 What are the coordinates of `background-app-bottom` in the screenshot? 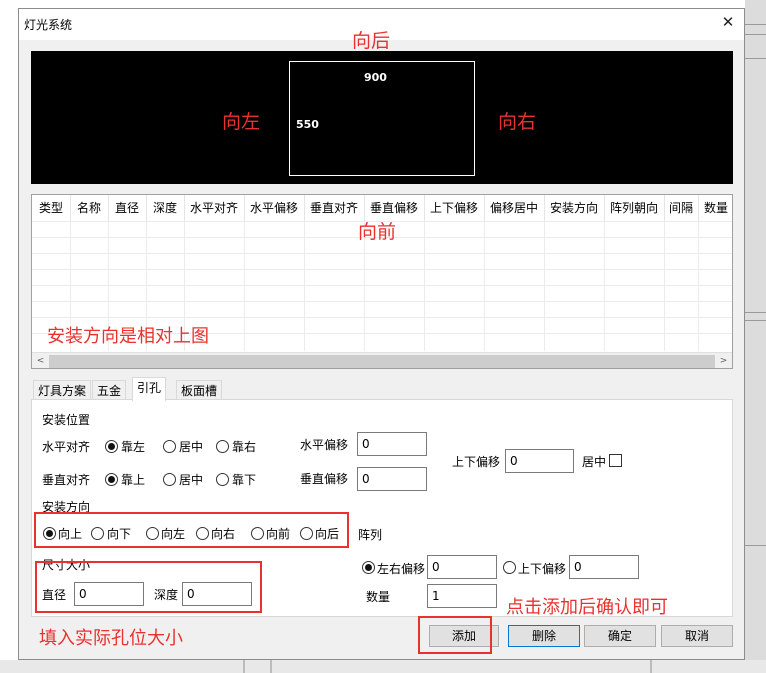 It's located at (383, 666).